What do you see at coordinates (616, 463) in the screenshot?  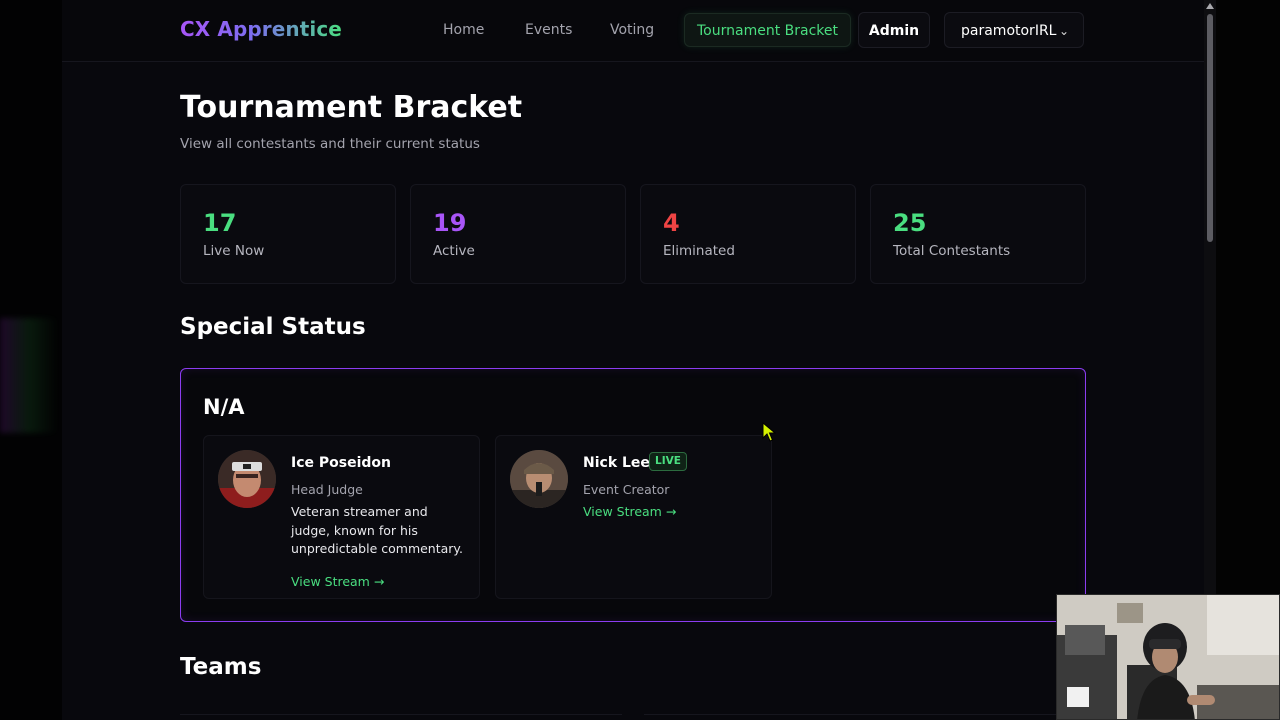 I see `contestant-name: Nick Lee` at bounding box center [616, 463].